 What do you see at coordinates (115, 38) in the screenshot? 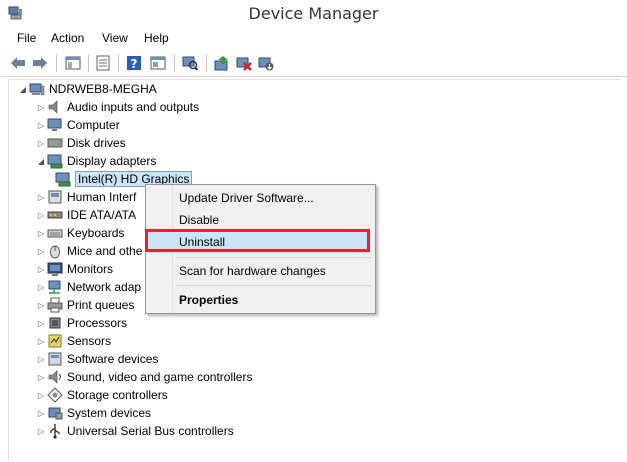
I see `menu-view: View` at bounding box center [115, 38].